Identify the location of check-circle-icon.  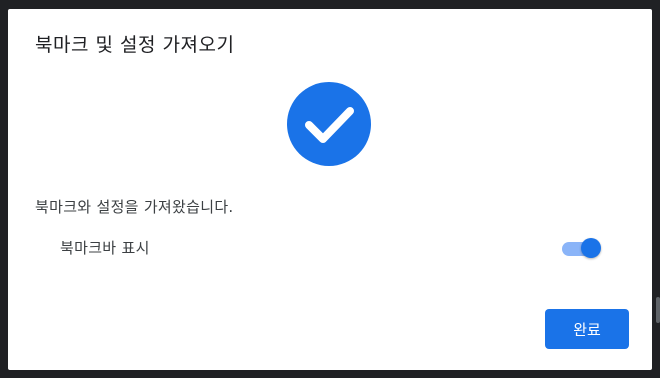
(329, 124).